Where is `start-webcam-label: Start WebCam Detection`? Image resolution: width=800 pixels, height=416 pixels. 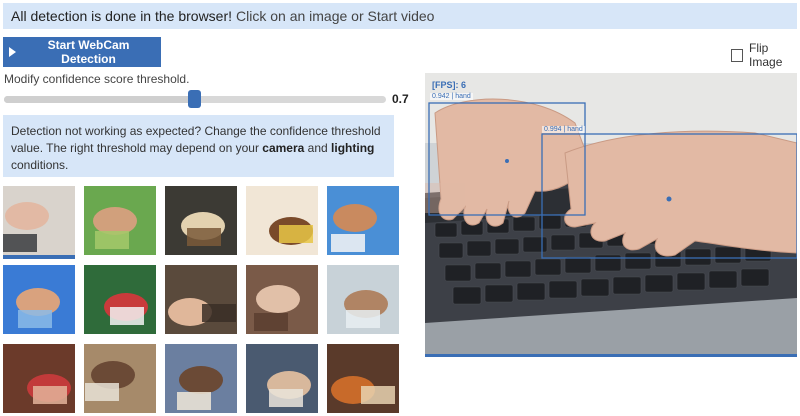 start-webcam-label: Start WebCam Detection is located at coordinates (88, 52).